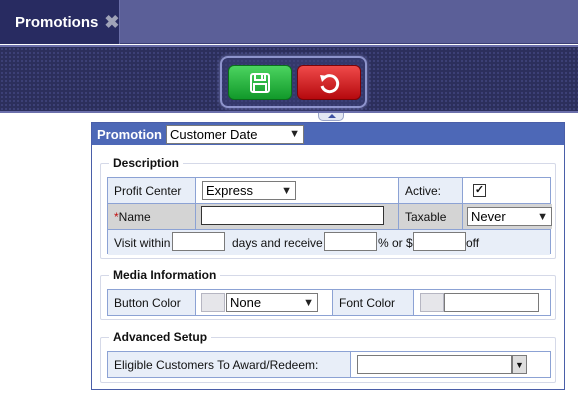  Describe the element at coordinates (491, 302) in the screenshot. I see `font-color-input` at that location.